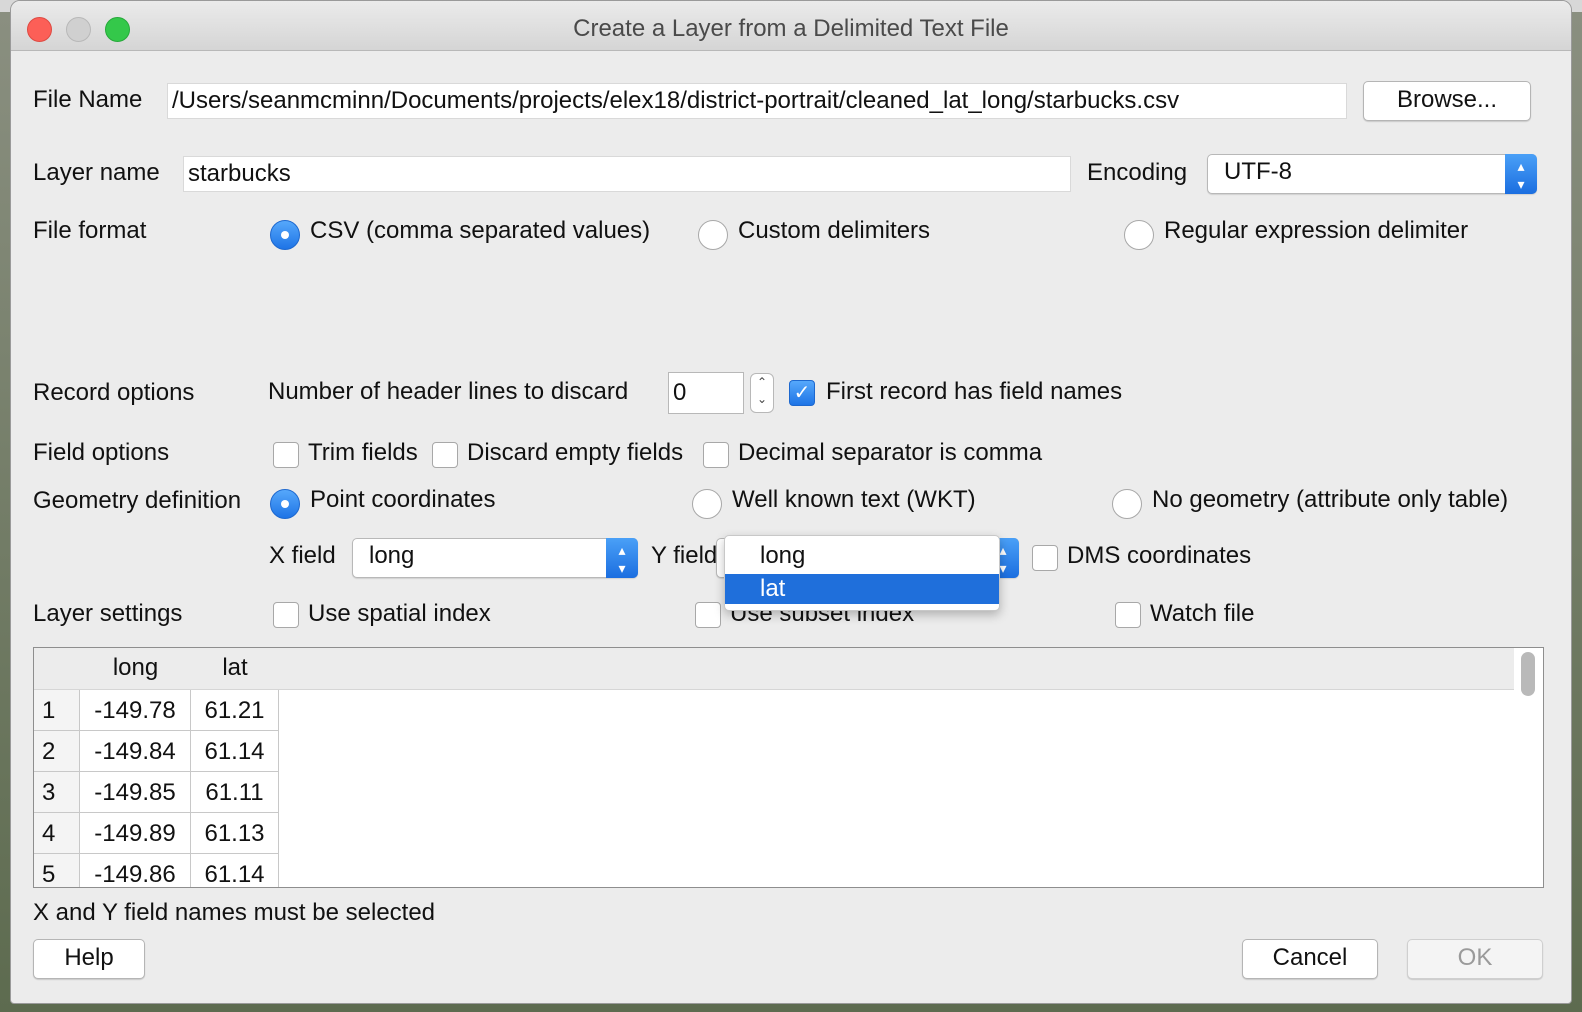 Image resolution: width=1582 pixels, height=1012 pixels. What do you see at coordinates (57, 833) in the screenshot?
I see `row-number: 4` at bounding box center [57, 833].